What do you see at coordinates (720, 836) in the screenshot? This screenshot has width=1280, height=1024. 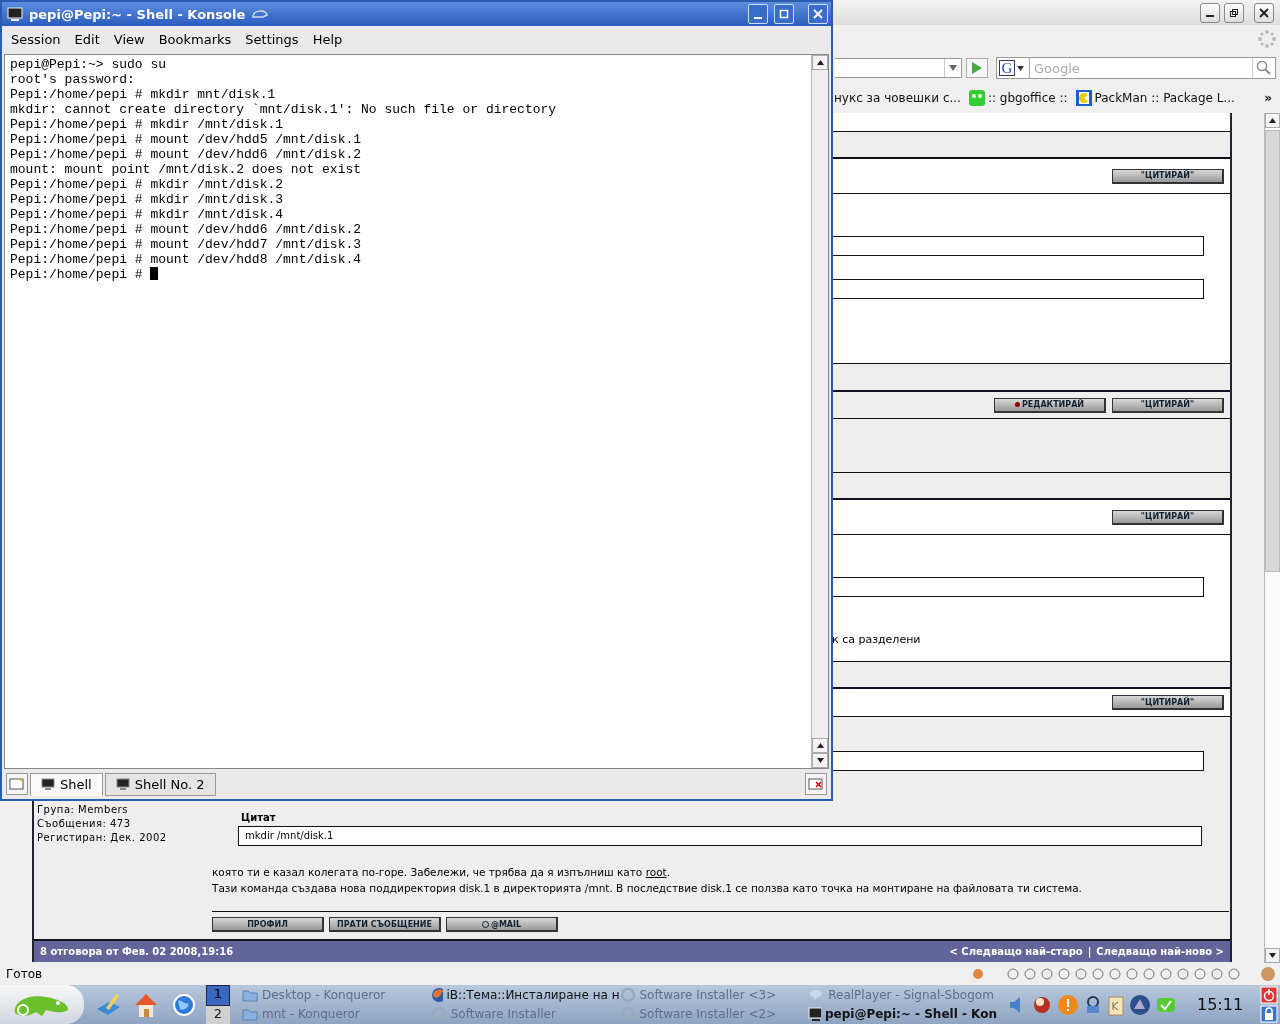 I see `quote-box: mkdir /mnt/disk.1` at bounding box center [720, 836].